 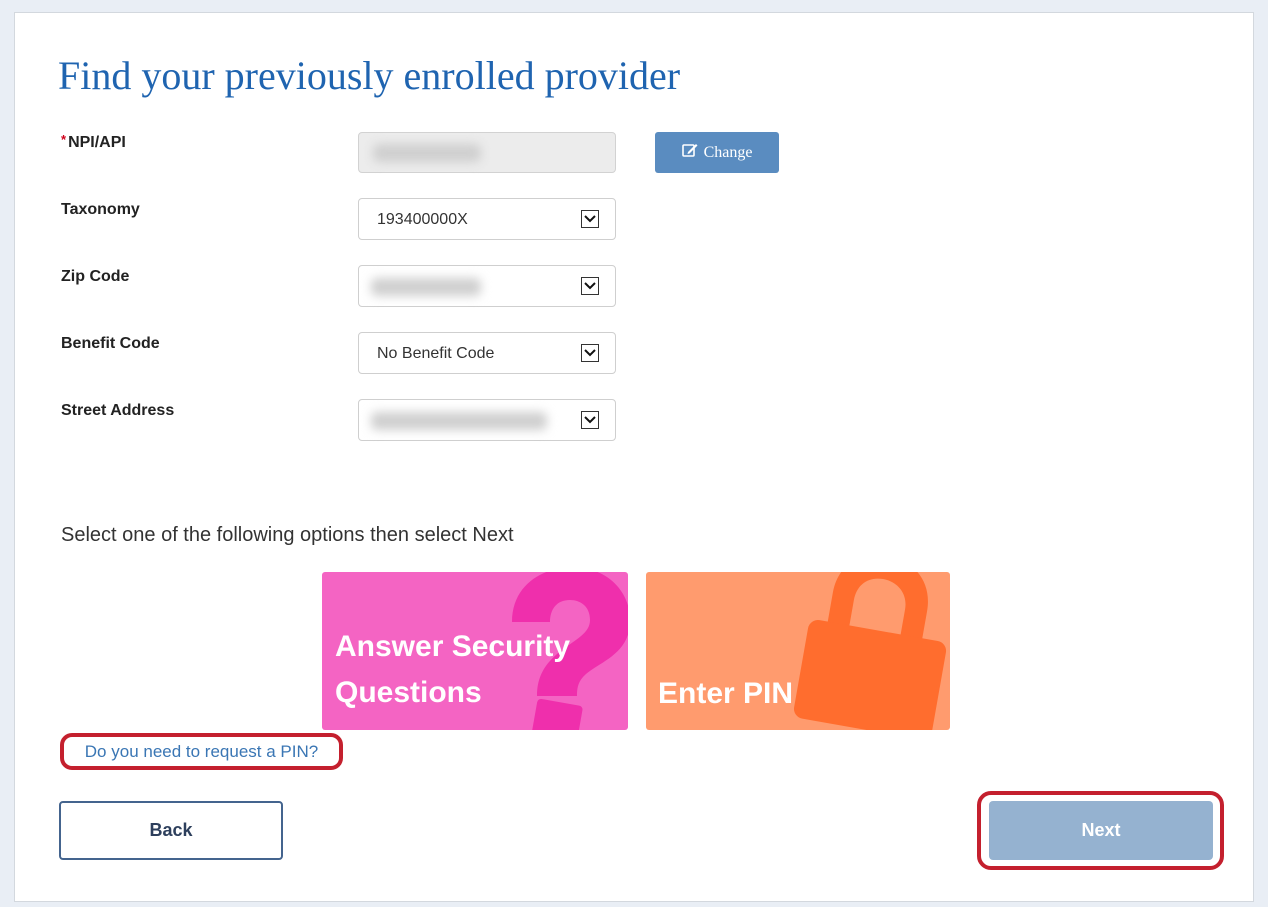 I want to click on required-marker: *, so click(x=64, y=139).